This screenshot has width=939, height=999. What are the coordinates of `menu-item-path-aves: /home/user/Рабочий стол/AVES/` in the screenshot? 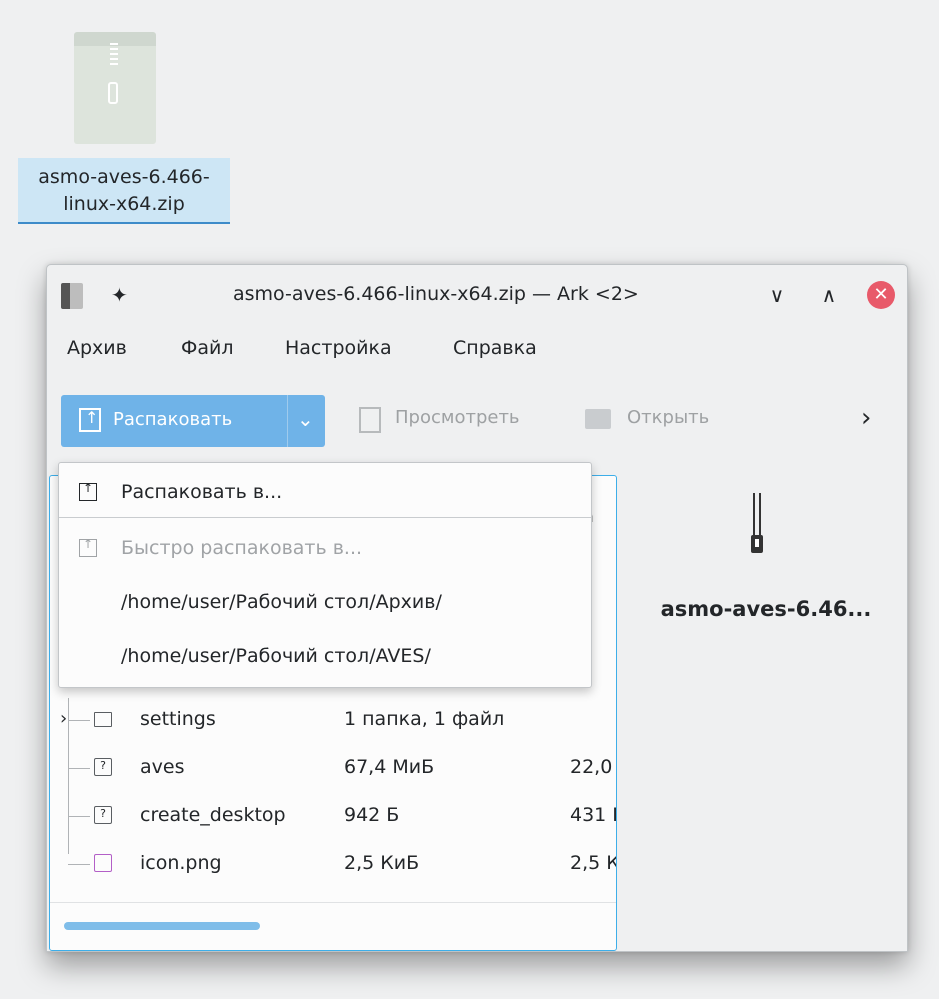 It's located at (325, 657).